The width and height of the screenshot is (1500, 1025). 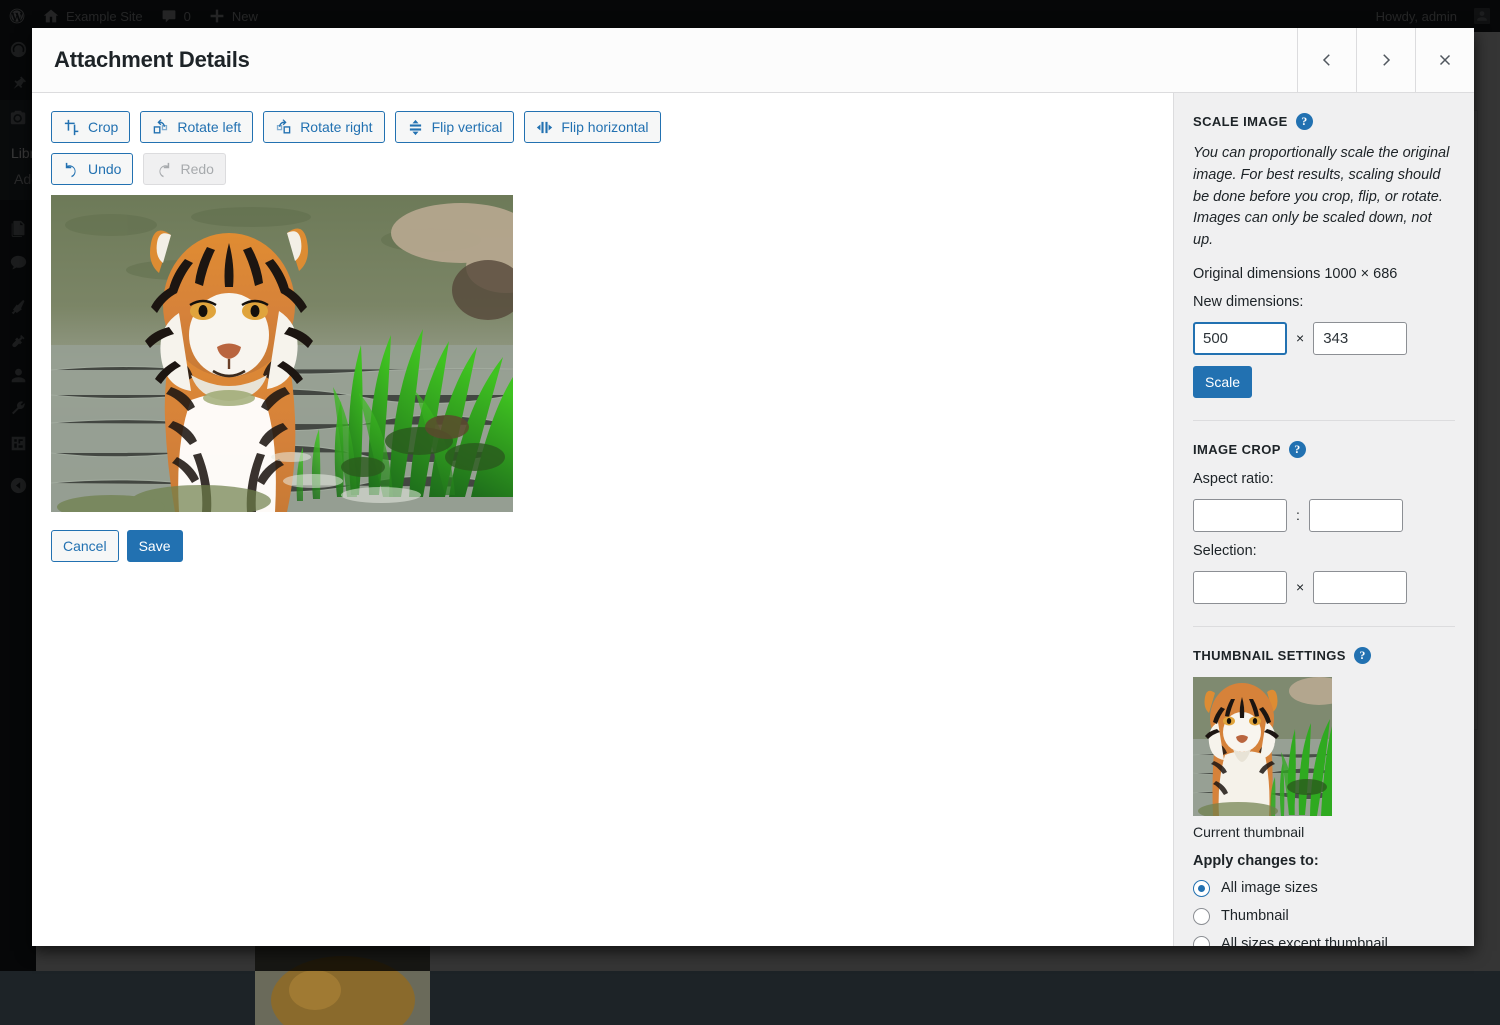 I want to click on rotate-left-button: Rotate left, so click(x=196, y=127).